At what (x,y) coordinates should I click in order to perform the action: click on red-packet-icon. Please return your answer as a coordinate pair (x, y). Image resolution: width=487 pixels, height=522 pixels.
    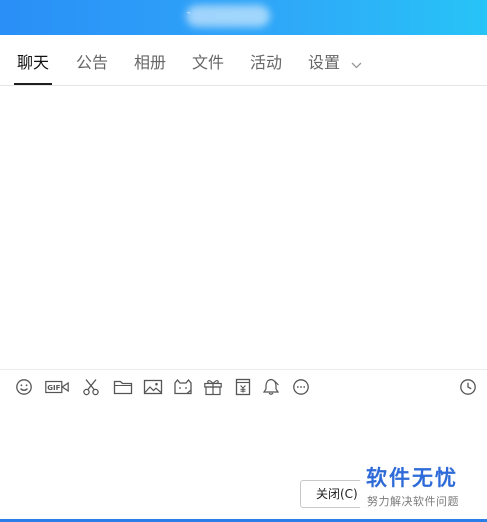
    Looking at the image, I should click on (243, 387).